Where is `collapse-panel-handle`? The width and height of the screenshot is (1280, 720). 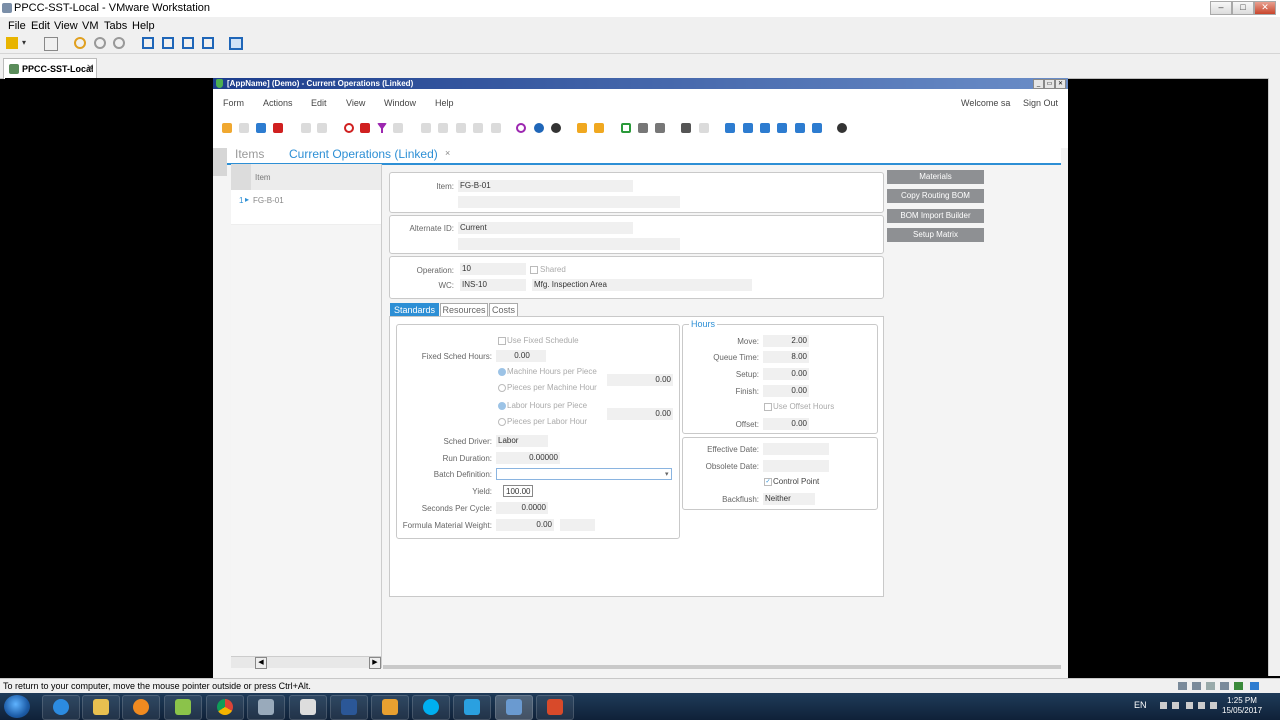
collapse-panel-handle is located at coordinates (220, 162).